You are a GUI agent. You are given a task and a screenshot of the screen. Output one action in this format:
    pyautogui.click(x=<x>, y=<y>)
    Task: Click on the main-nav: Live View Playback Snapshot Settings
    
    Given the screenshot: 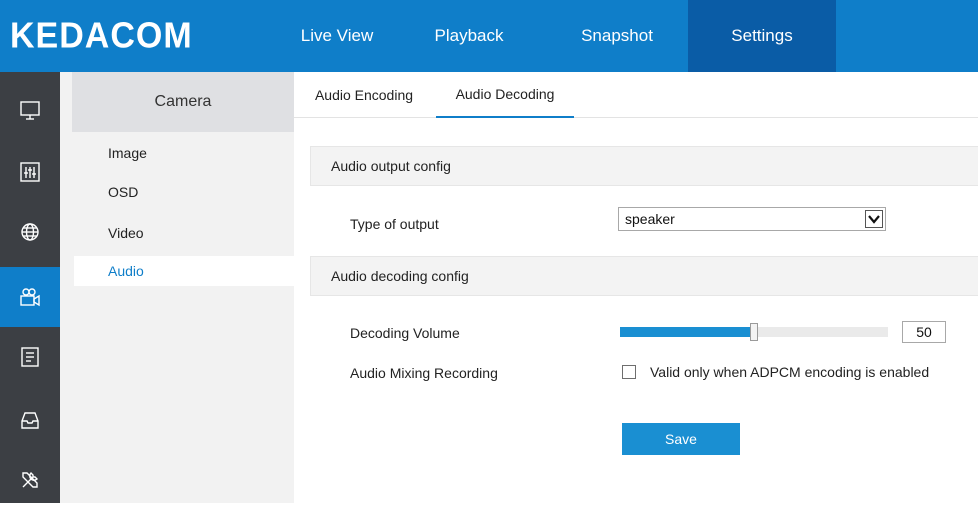 What is the action you would take?
    pyautogui.click(x=559, y=36)
    